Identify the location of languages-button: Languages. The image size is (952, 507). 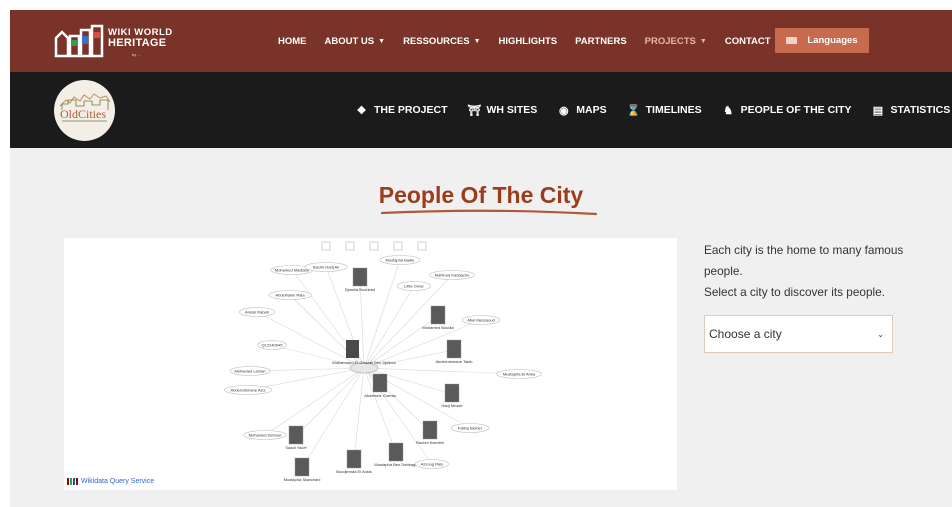
(822, 40).